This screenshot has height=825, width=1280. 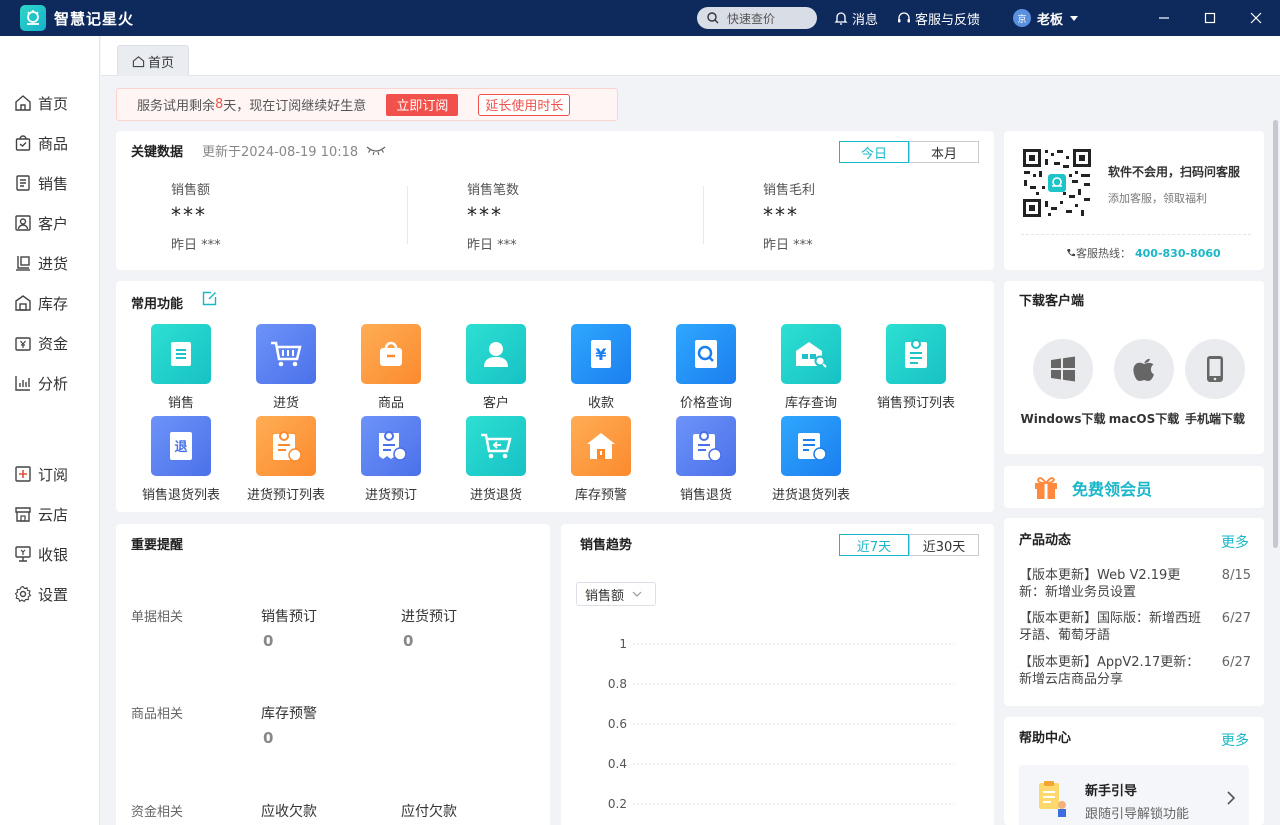 What do you see at coordinates (53, 594) in the screenshot?
I see `sidebar-item-label: 设置` at bounding box center [53, 594].